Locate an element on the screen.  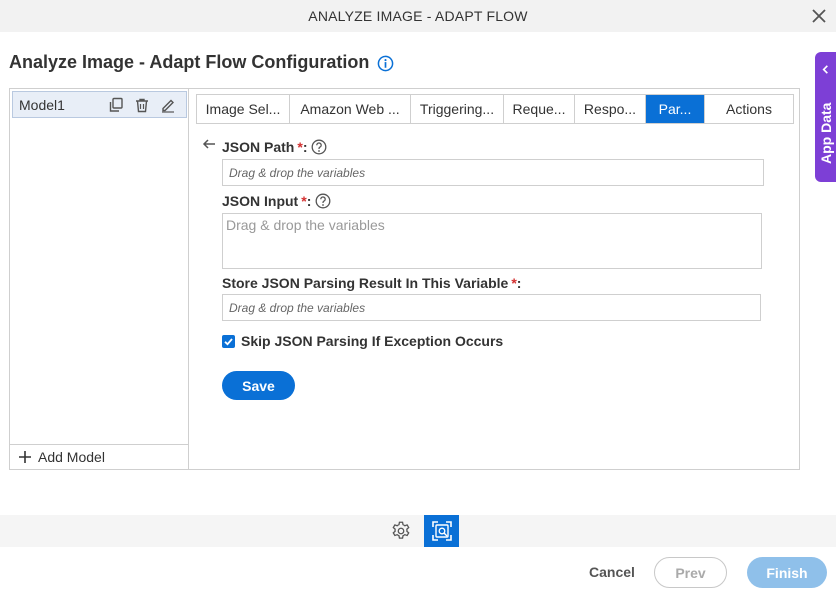
json-input-textarea: Drag & drop the variables is located at coordinates (492, 241).